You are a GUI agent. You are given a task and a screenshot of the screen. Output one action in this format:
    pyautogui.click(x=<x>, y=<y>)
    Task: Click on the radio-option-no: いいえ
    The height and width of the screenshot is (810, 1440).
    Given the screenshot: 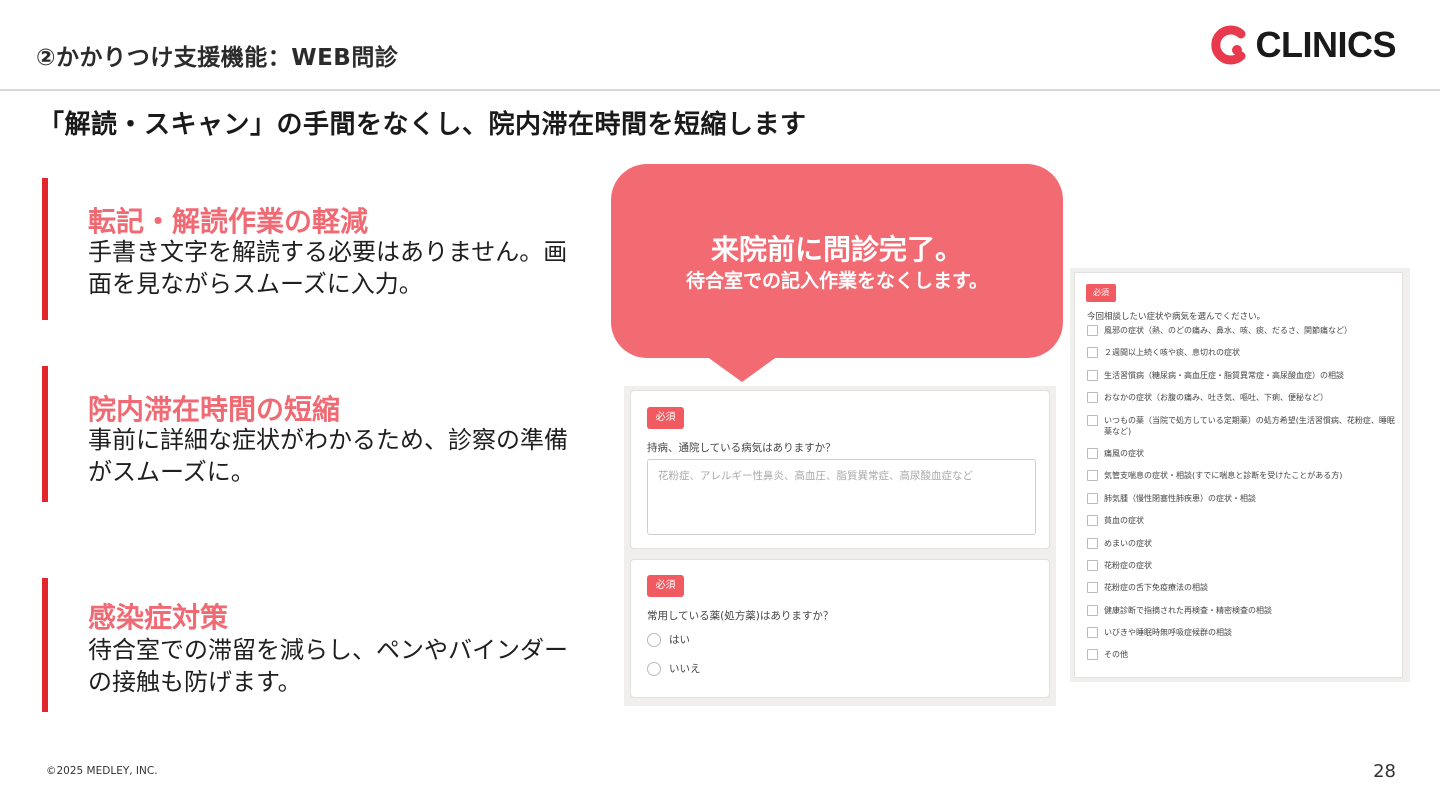 What is the action you would take?
    pyautogui.click(x=674, y=668)
    